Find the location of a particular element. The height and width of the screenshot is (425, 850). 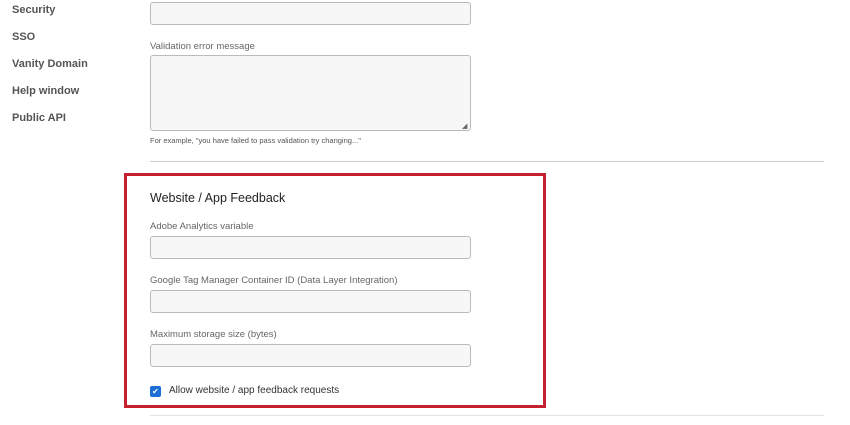

allow-feedback-checkbox: ✔ is located at coordinates (155, 391).